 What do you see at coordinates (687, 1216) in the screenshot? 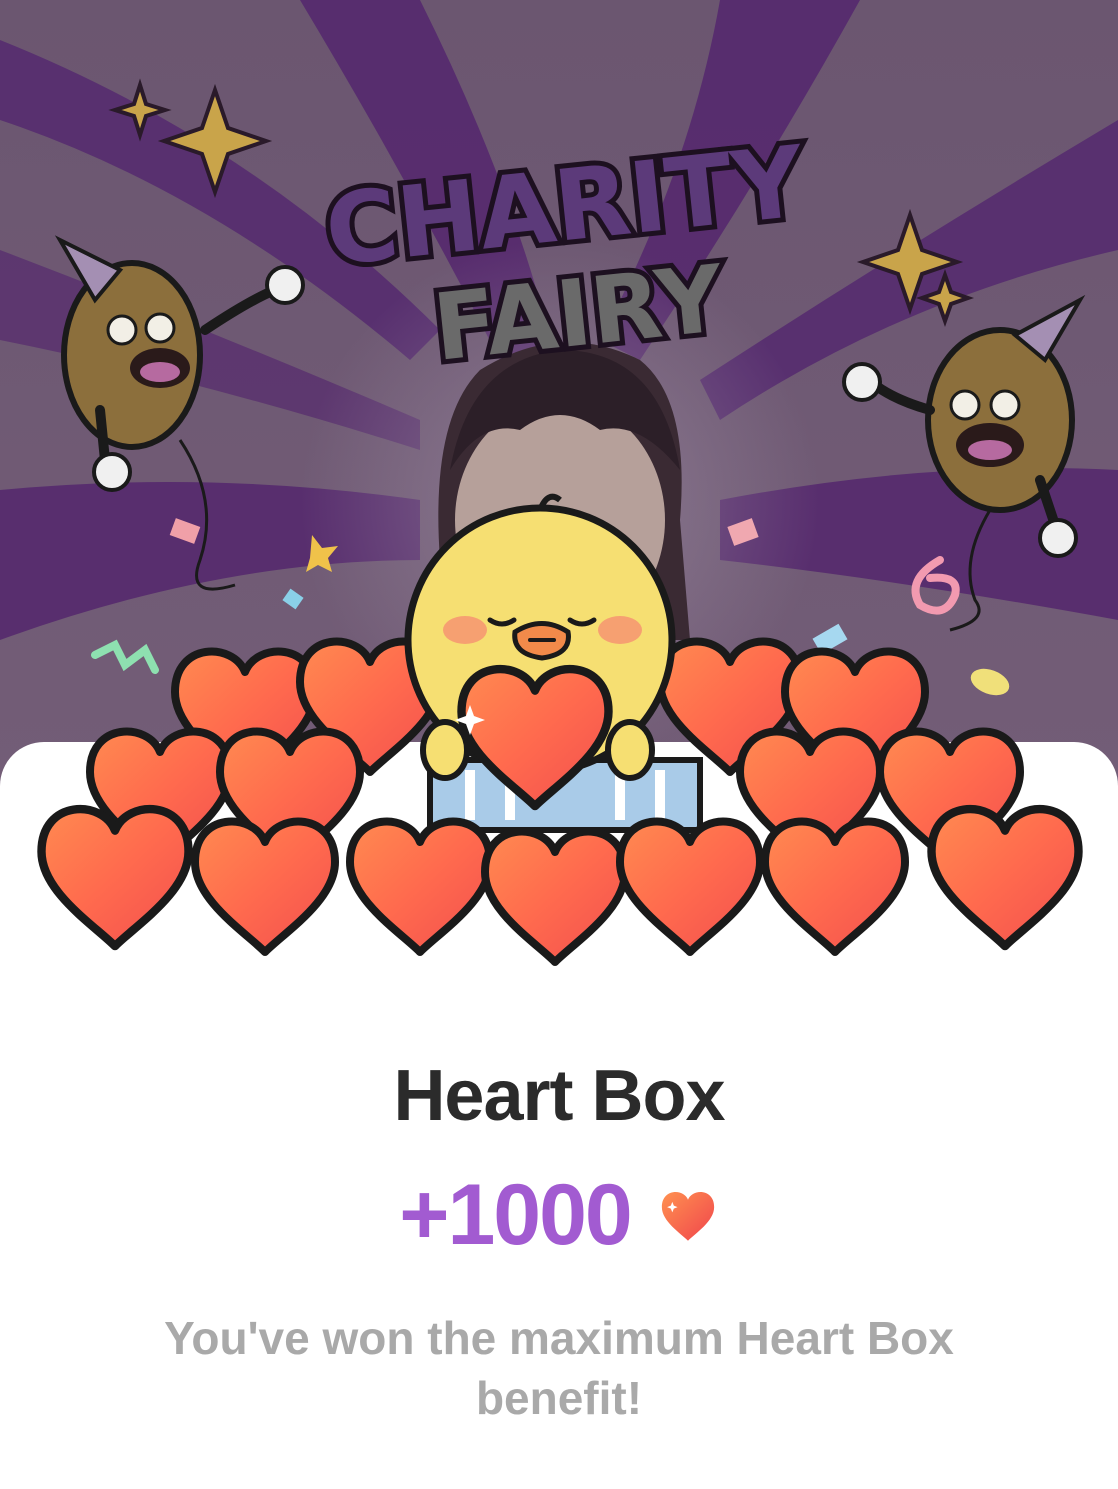
I see `heart-icon` at bounding box center [687, 1216].